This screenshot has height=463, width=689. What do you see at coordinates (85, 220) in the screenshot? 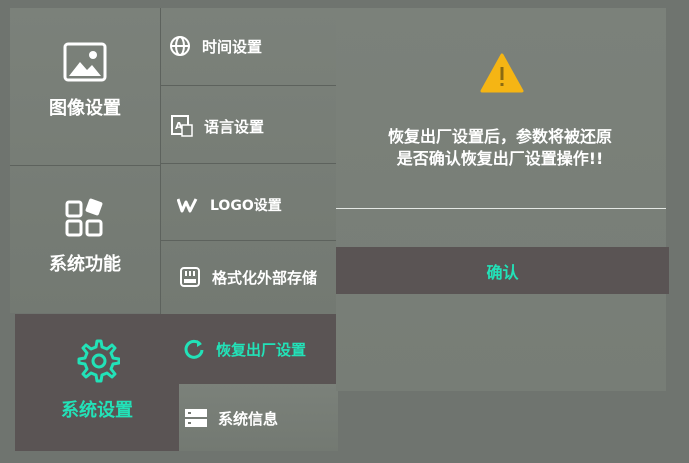
I see `apps-icon` at bounding box center [85, 220].